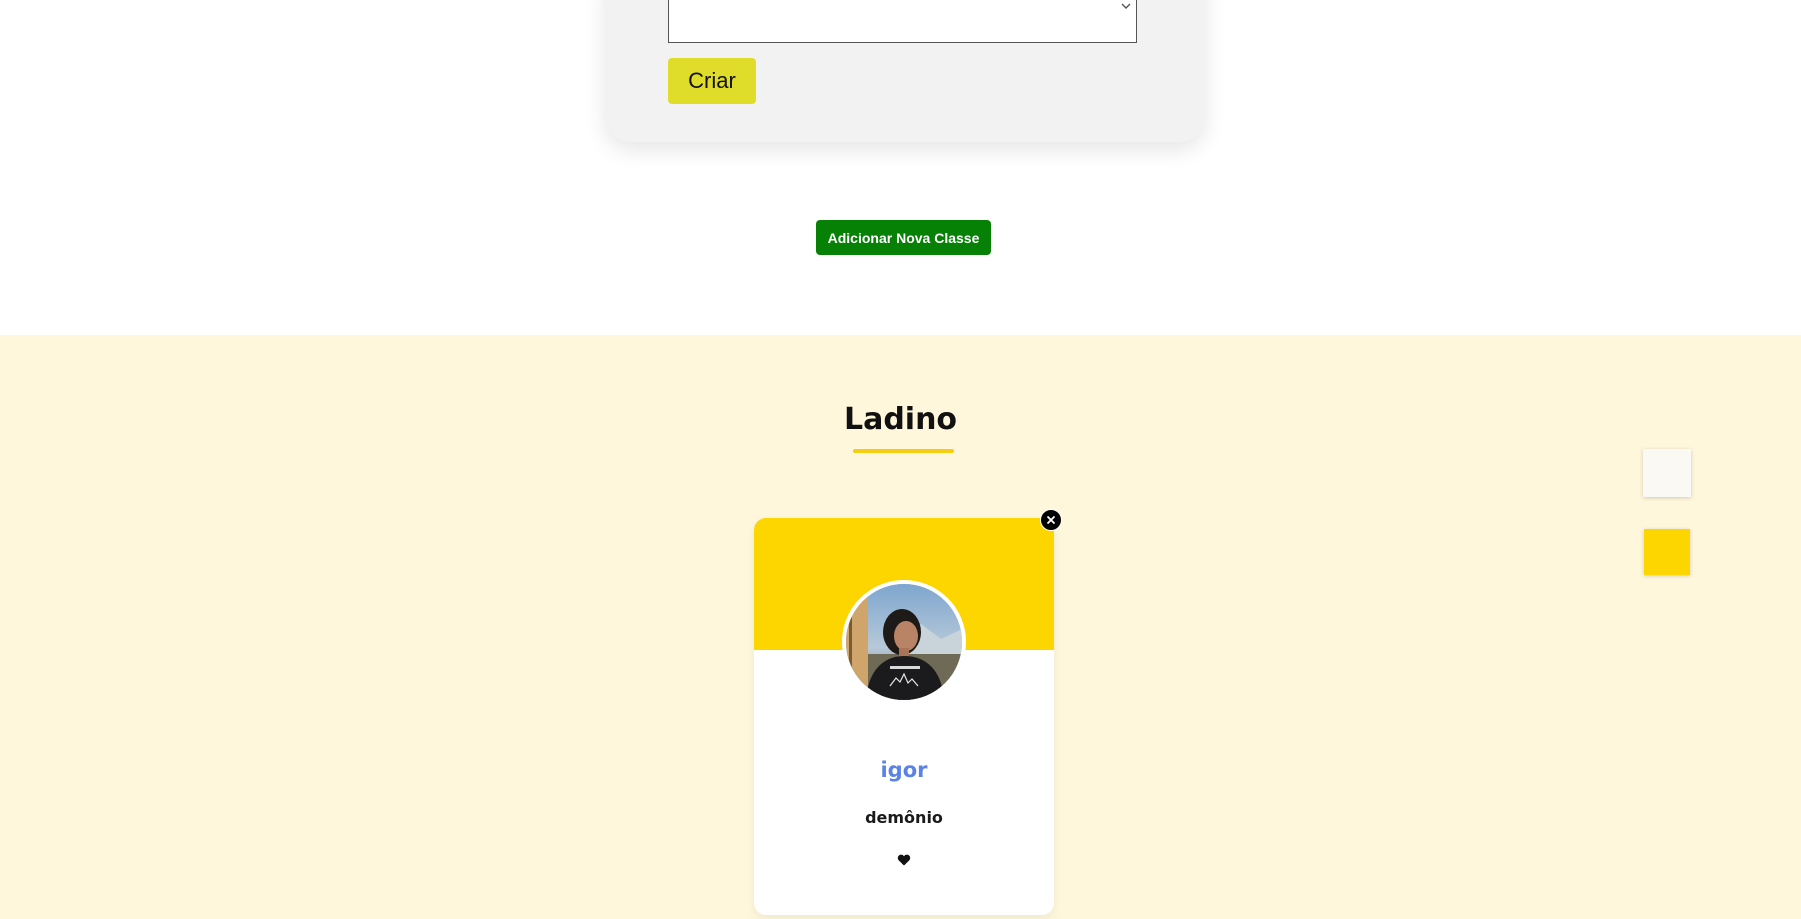 This screenshot has width=1801, height=919. I want to click on theme-swatch-light, so click(1667, 473).